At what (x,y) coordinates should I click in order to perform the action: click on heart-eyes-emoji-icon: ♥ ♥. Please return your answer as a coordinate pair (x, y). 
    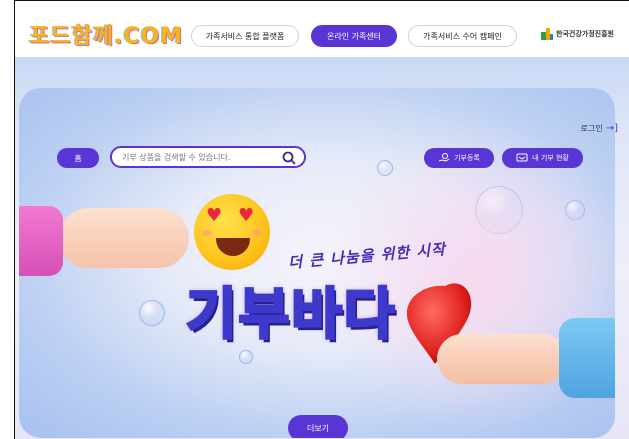
    Looking at the image, I should click on (232, 232).